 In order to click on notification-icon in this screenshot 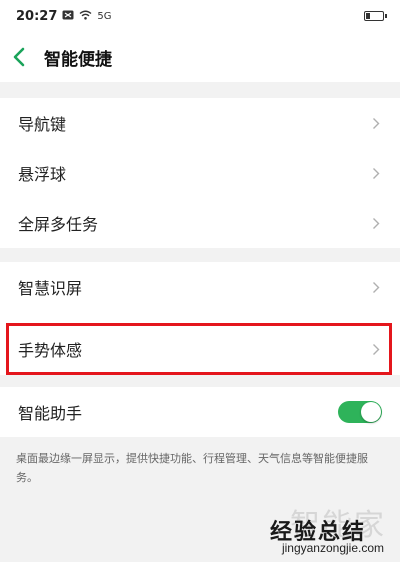, I will do `click(68, 16)`.